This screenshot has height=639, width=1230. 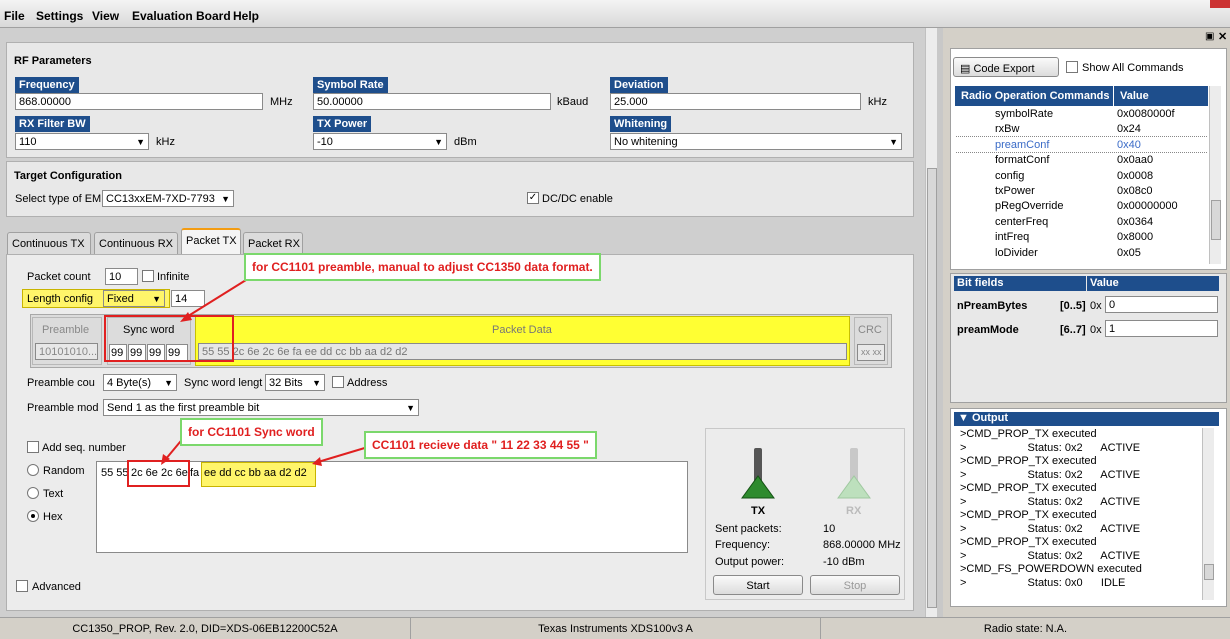 I want to click on hex-radio, so click(x=33, y=516).